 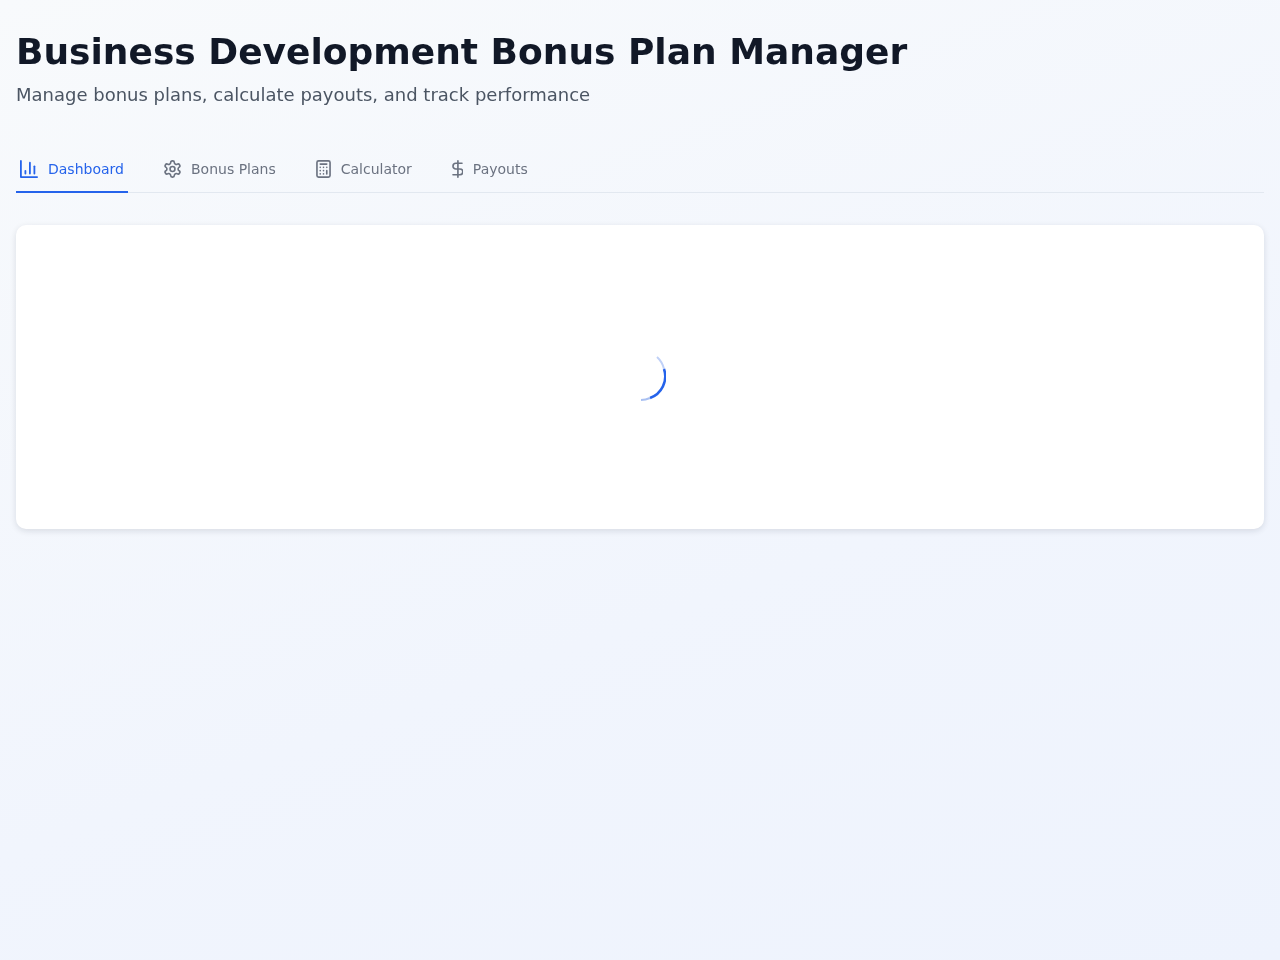 What do you see at coordinates (29, 169) in the screenshot?
I see `bar-chart-icon` at bounding box center [29, 169].